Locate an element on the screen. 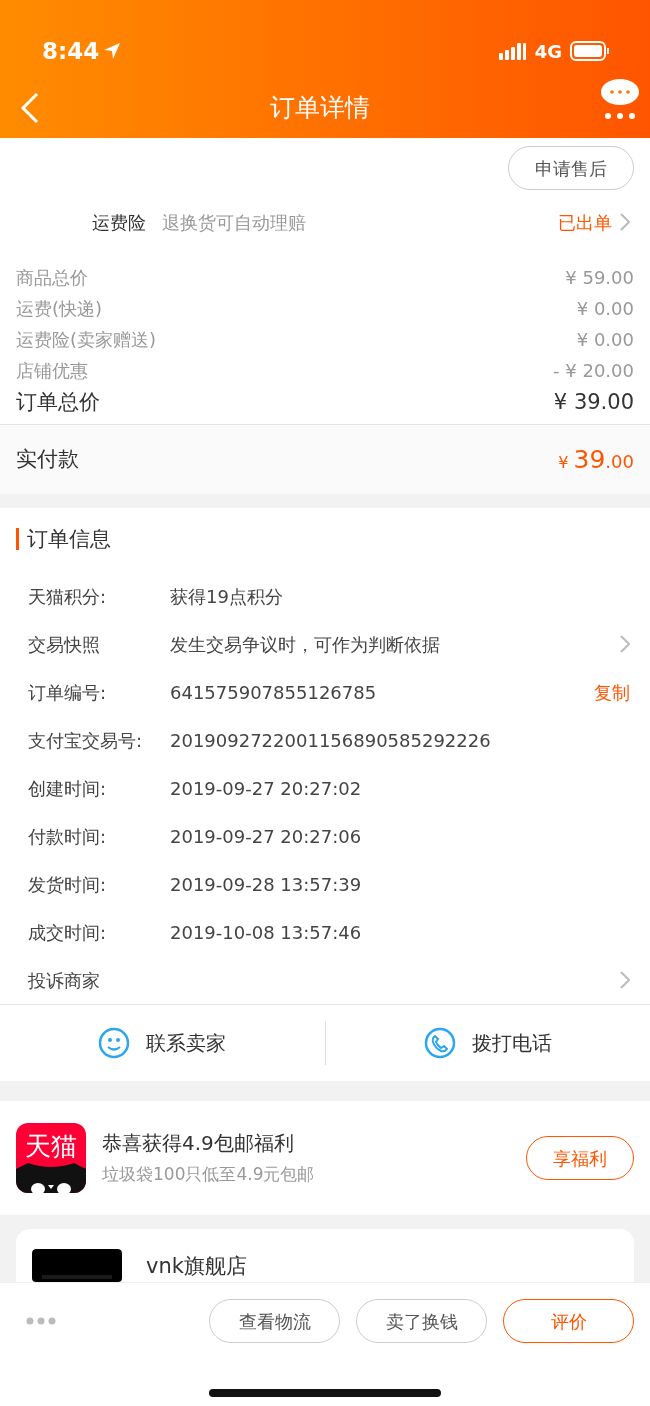 The image size is (650, 1406). info-value: 获得19点积分 is located at coordinates (227, 596).